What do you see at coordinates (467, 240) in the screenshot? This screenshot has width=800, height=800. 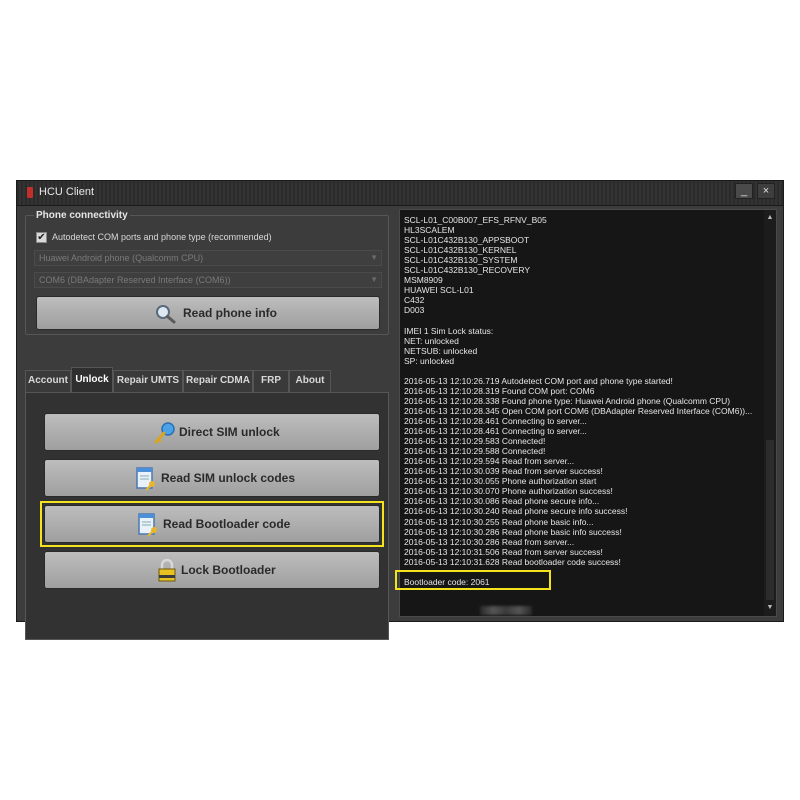 I see `log-line: SCL-L01C432B130_APPSBOOT` at bounding box center [467, 240].